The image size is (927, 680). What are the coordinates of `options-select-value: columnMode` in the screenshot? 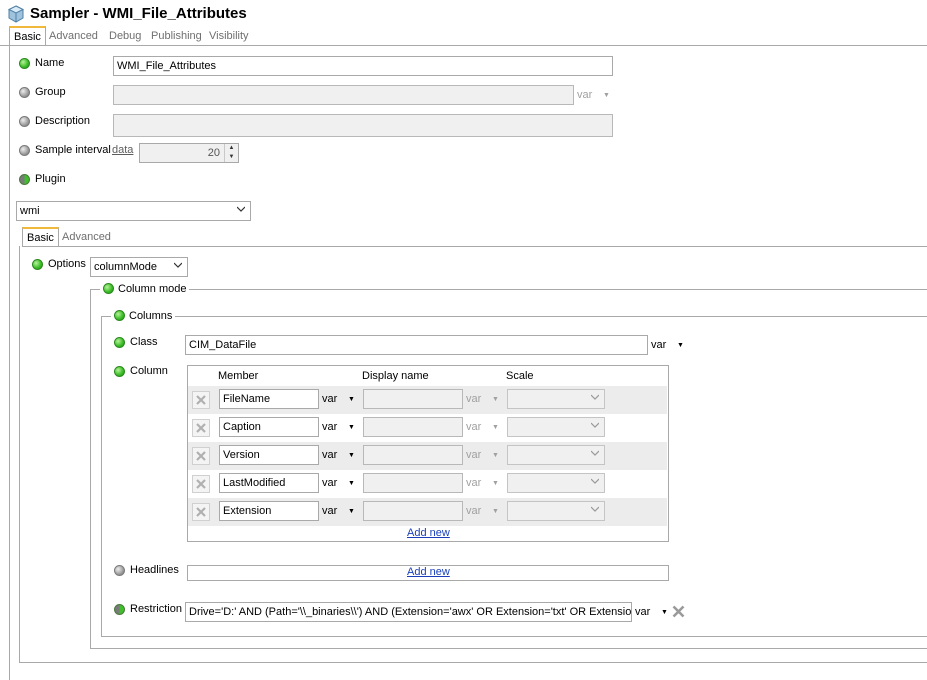 It's located at (125, 267).